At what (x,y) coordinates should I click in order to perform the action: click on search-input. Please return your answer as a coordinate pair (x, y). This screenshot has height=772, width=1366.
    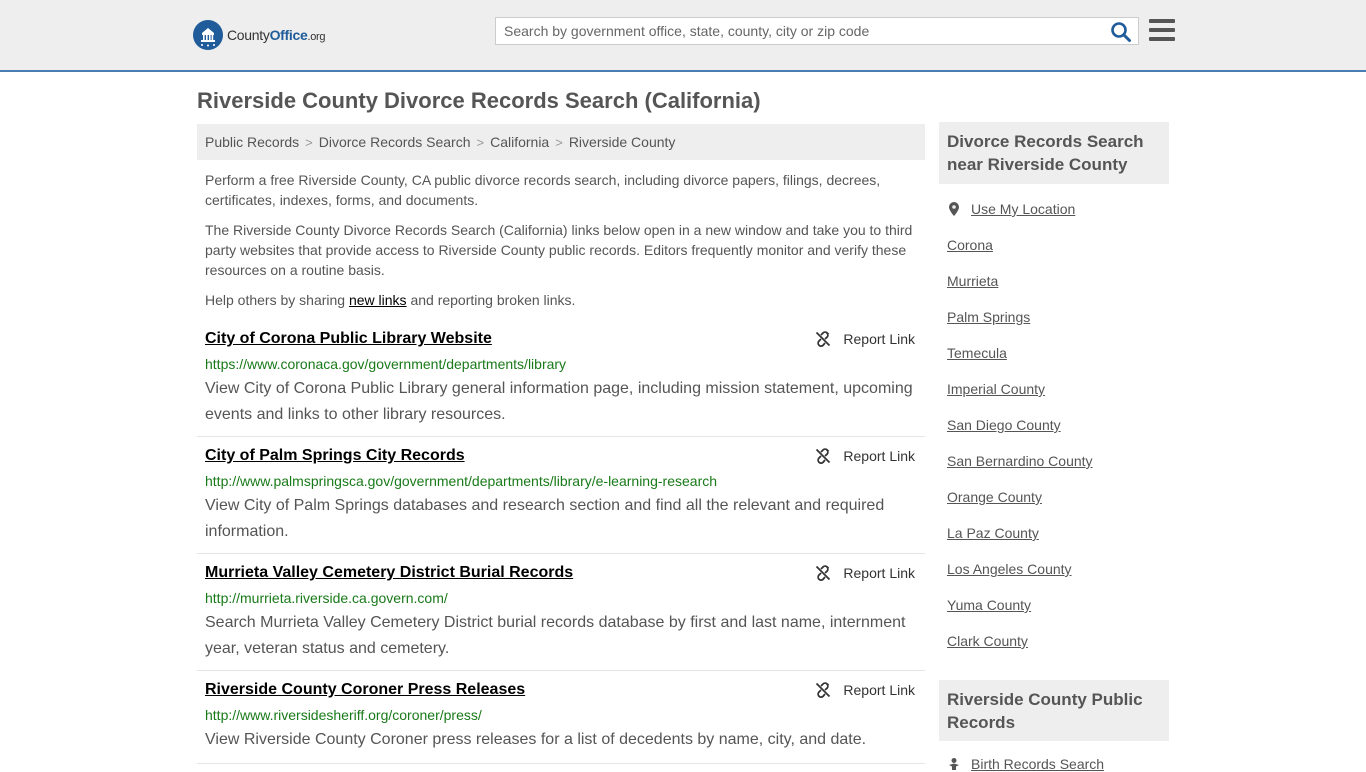
    Looking at the image, I should click on (804, 31).